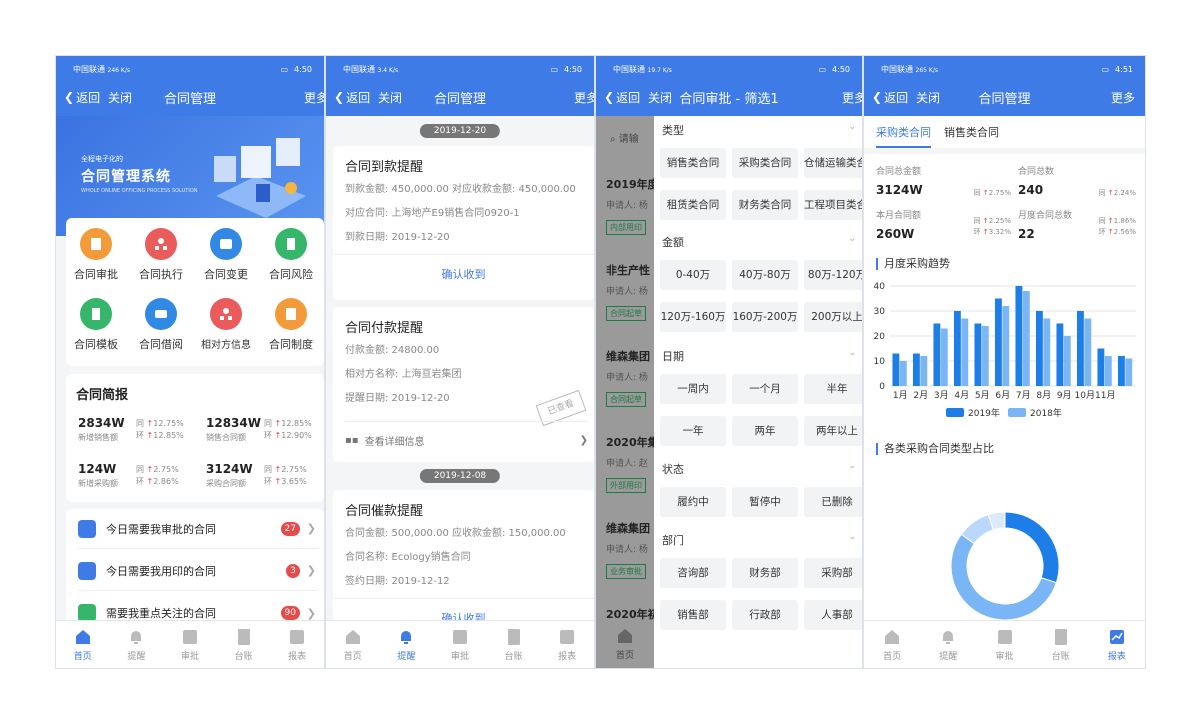 The width and height of the screenshot is (1200, 724). What do you see at coordinates (729, 97) in the screenshot?
I see `nav-bar: ❮返回 关闭 合同审批 - 筛选1 更多` at bounding box center [729, 97].